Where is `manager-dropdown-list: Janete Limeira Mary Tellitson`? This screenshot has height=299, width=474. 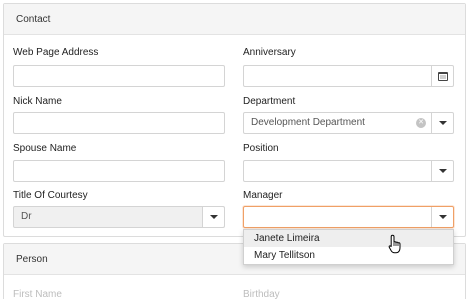
manager-dropdown-list: Janete Limeira Mary Tellitson is located at coordinates (348, 247).